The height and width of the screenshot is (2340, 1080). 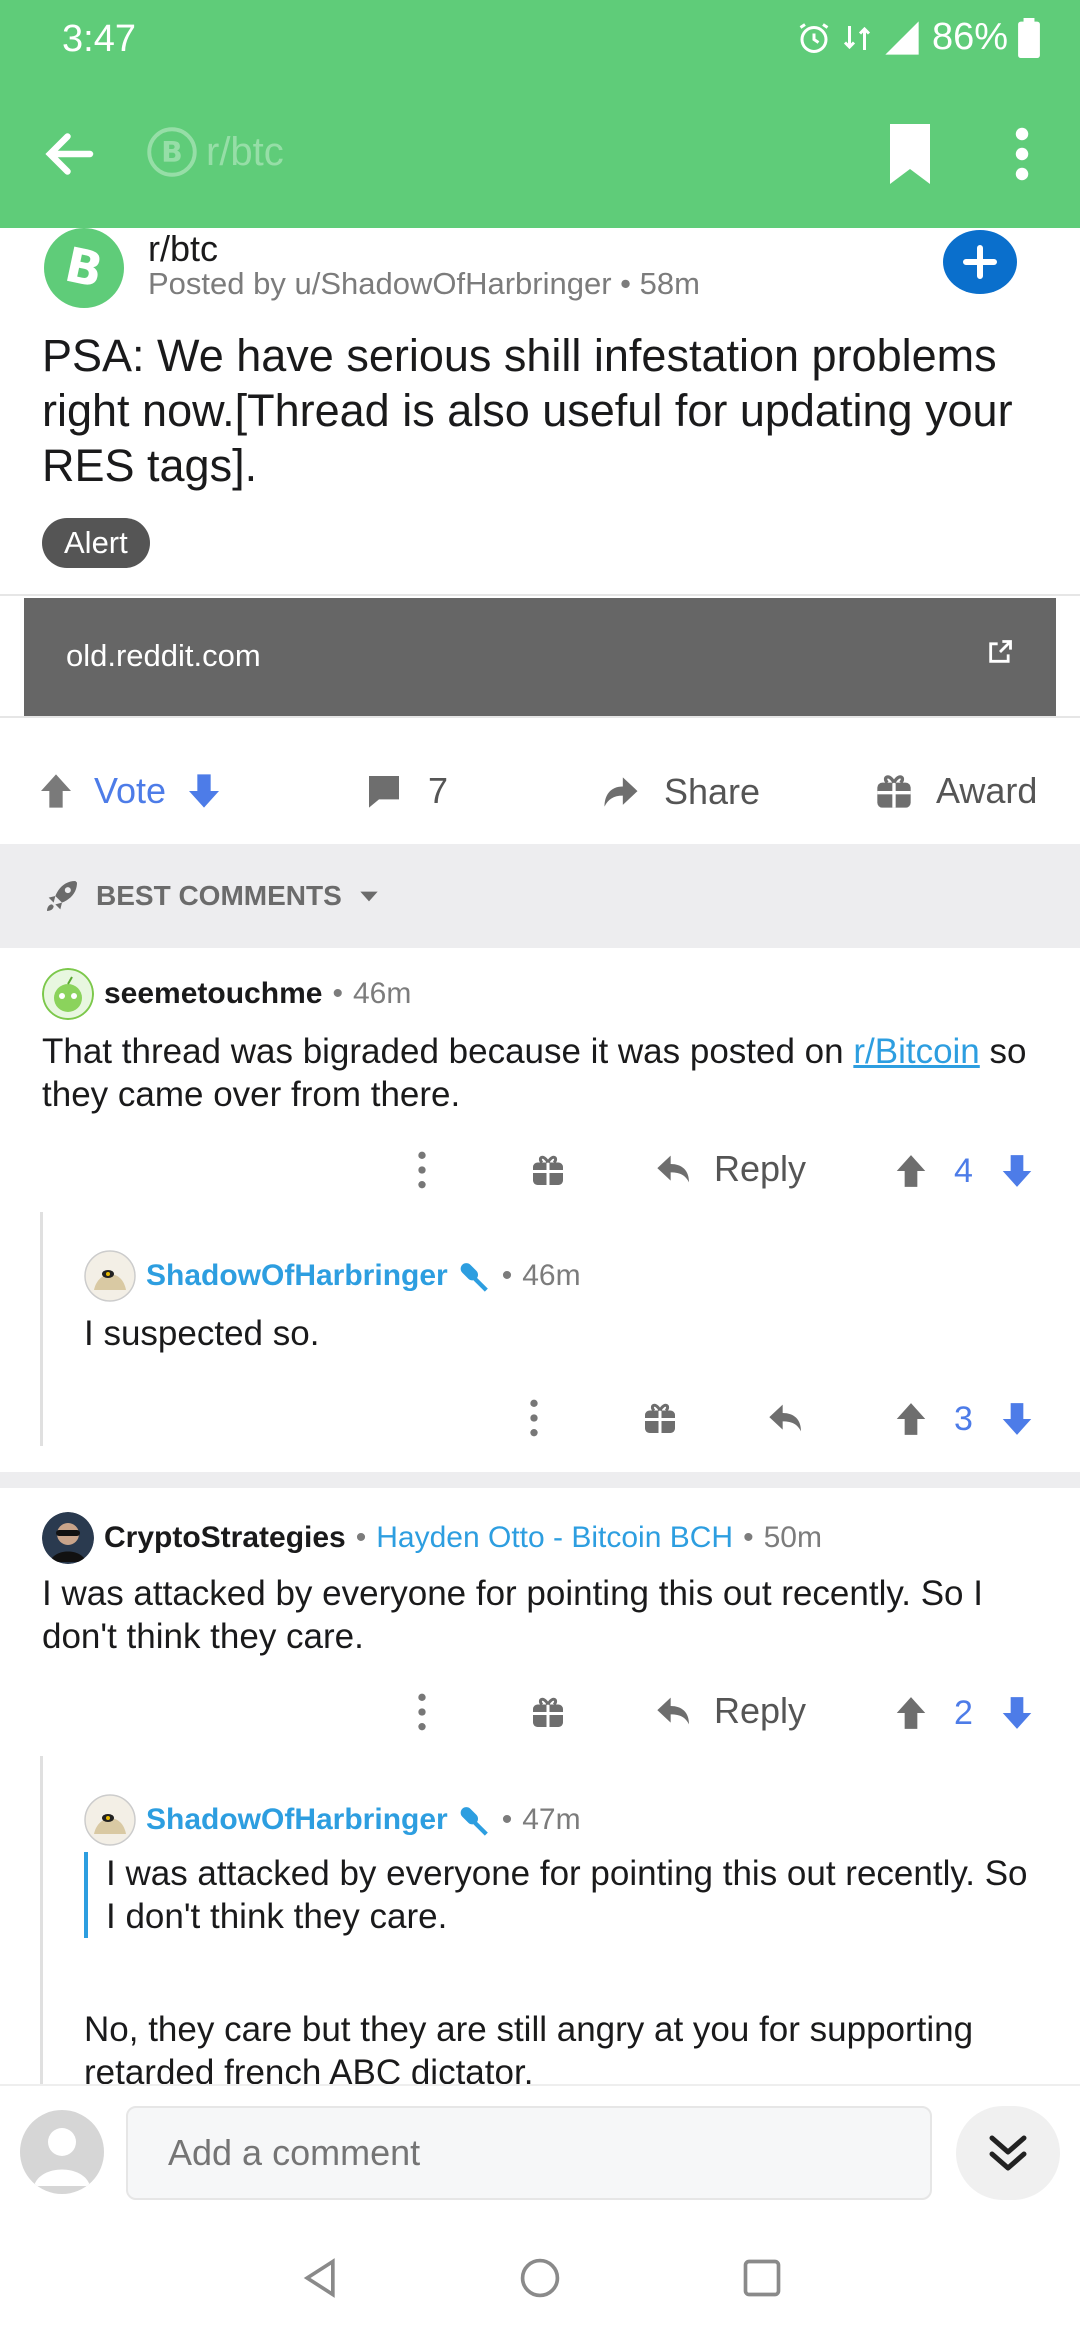 I want to click on post-actions: Vote 7 Share Award, so click(x=540, y=792).